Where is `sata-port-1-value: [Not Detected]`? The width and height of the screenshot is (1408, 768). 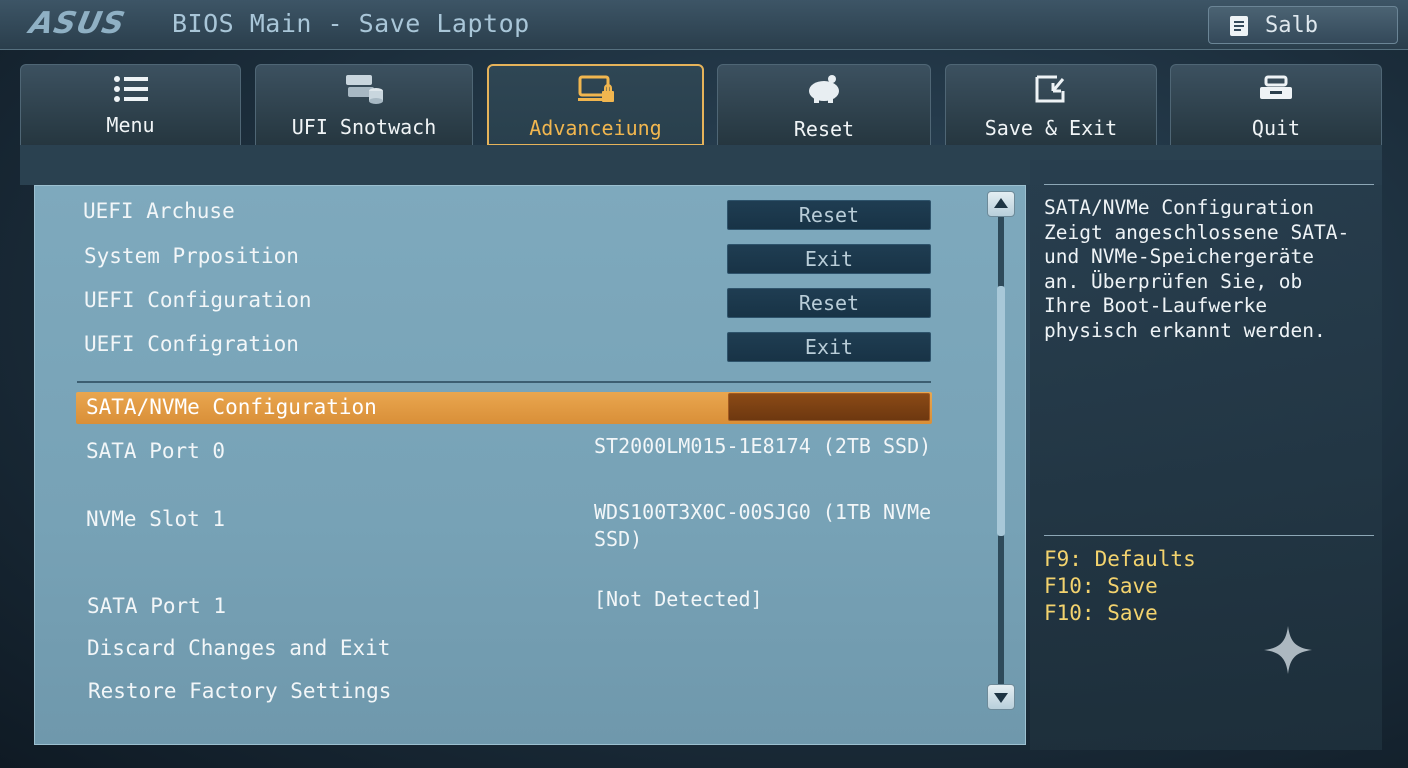
sata-port-1-value: [Not Detected] is located at coordinates (678, 599).